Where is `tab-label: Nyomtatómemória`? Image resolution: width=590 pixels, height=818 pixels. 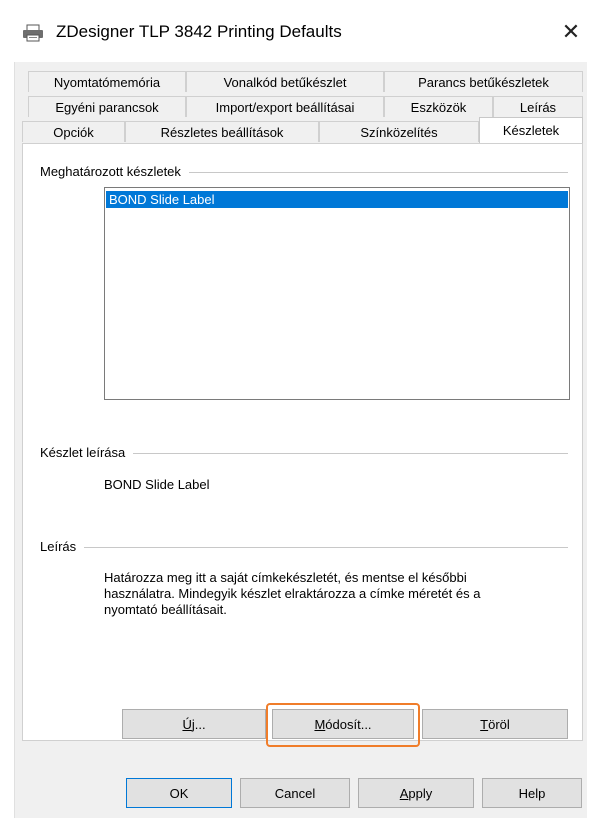
tab-label: Nyomtatómemória is located at coordinates (107, 82).